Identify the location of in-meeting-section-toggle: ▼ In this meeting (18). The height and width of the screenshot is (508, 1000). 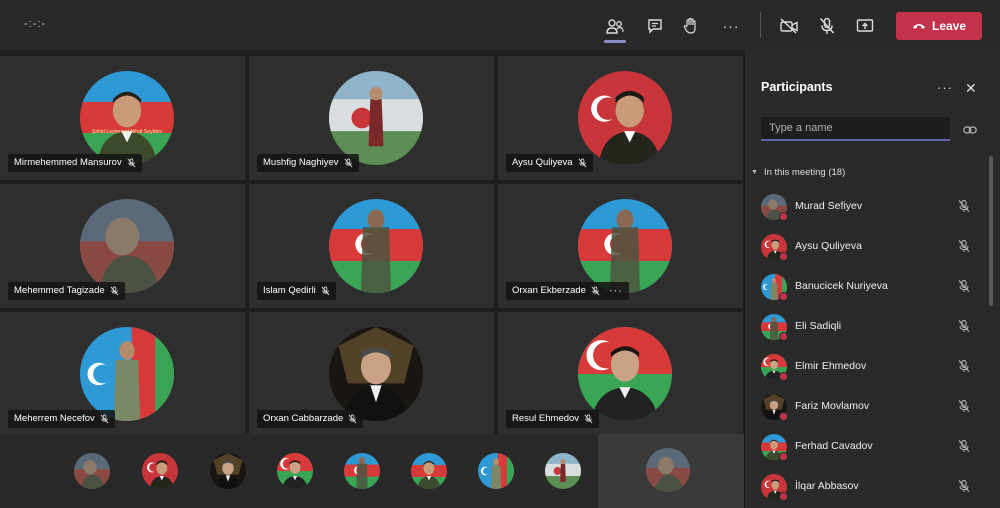
(798, 172).